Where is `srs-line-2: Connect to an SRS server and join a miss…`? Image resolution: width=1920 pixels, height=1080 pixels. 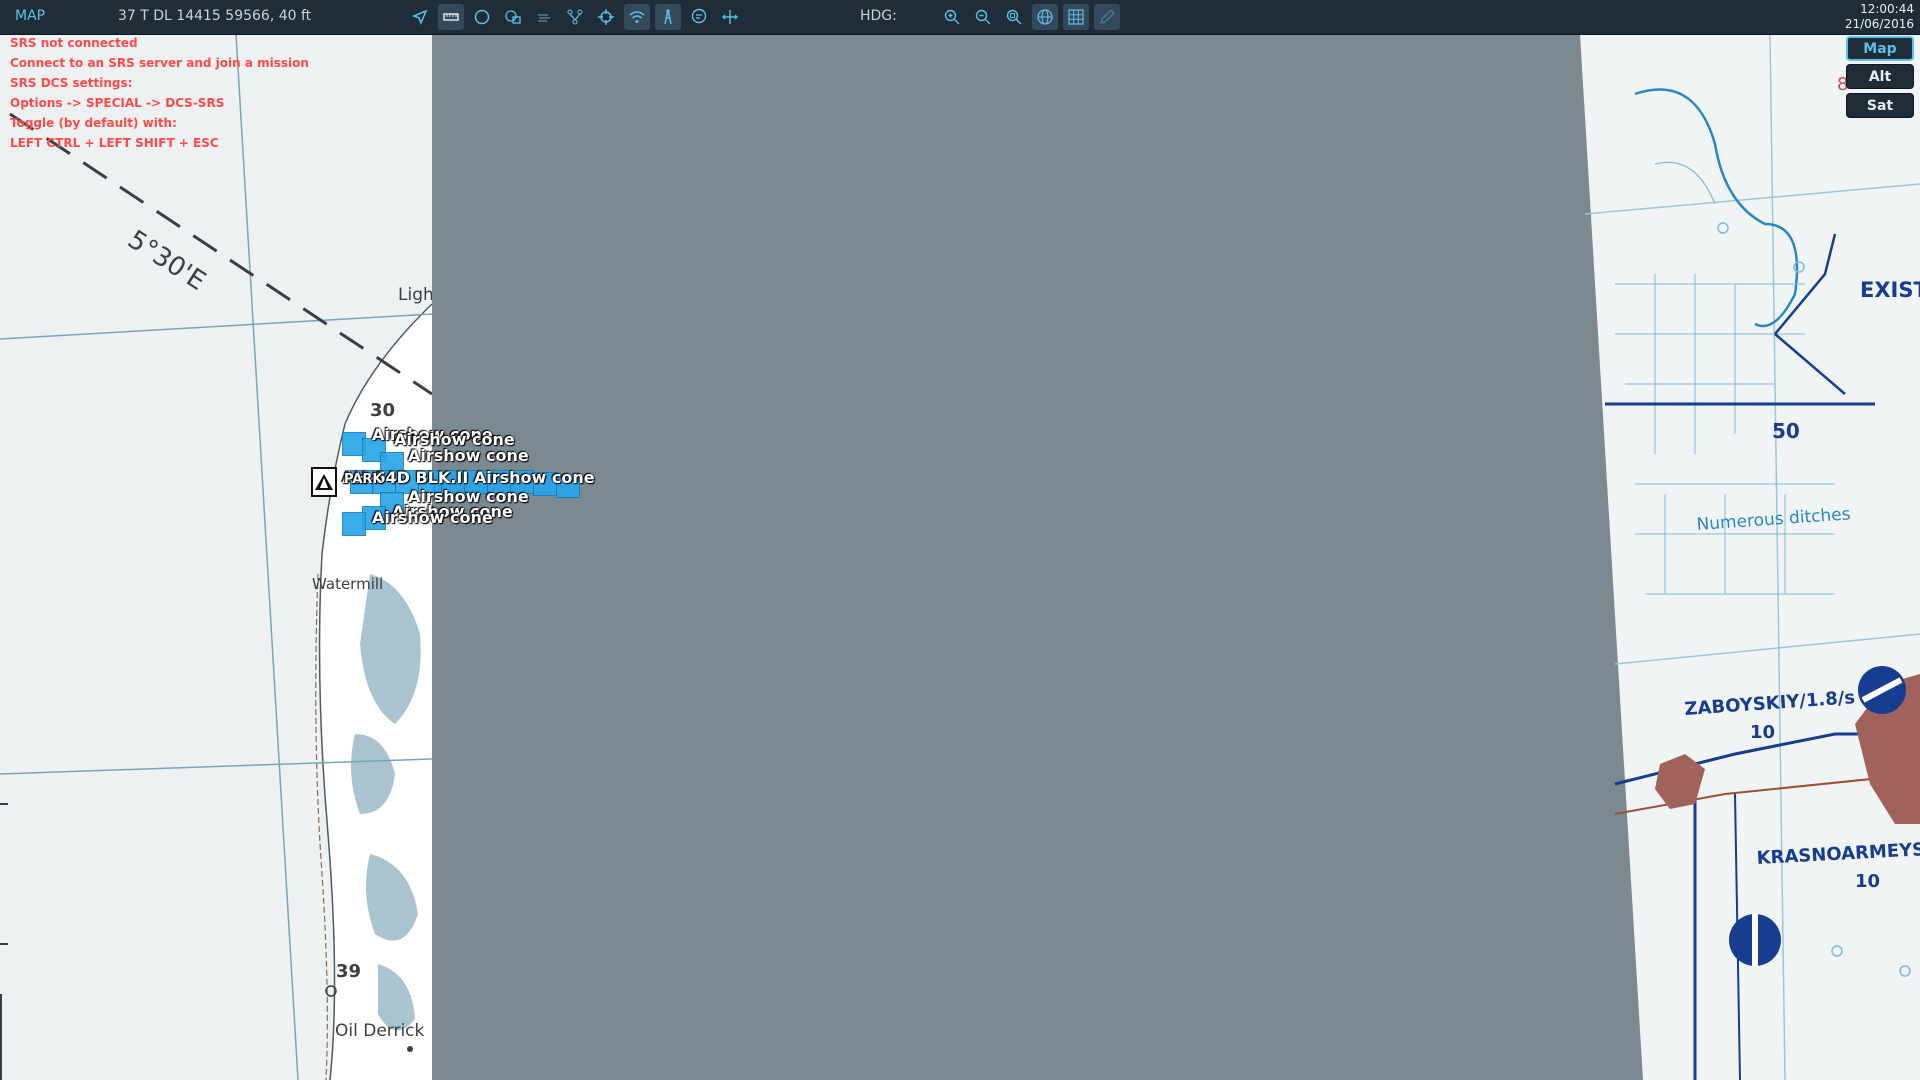 srs-line-2: Connect to an SRS server and join a miss… is located at coordinates (159, 63).